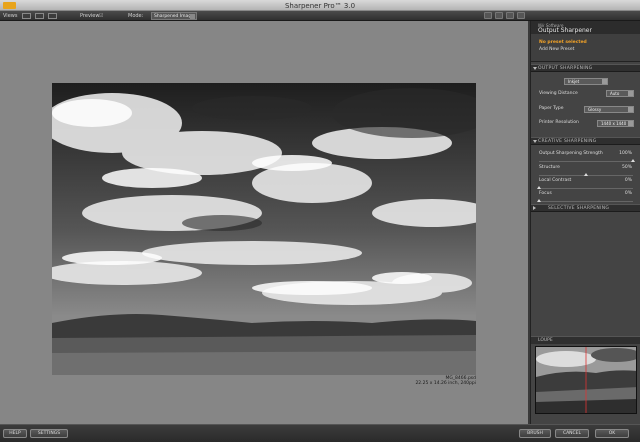 Image resolution: width=640 pixels, height=442 pixels. I want to click on loupe-preview, so click(586, 380).